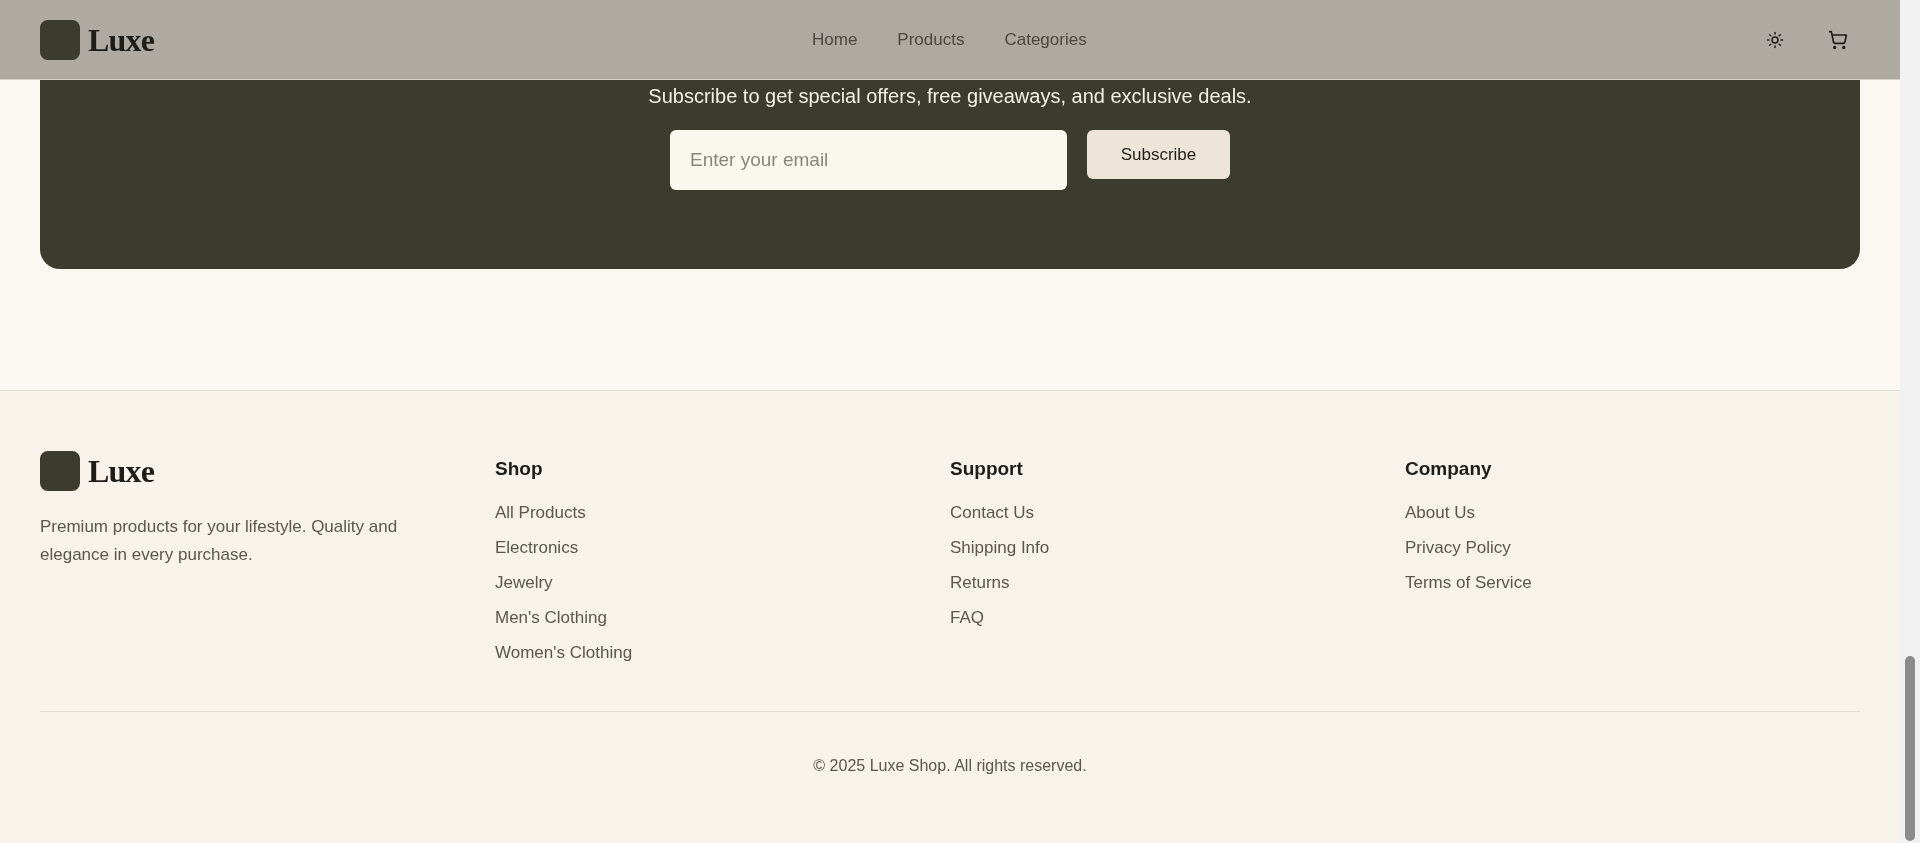 The image size is (1920, 843). What do you see at coordinates (1045, 39) in the screenshot?
I see `nav-link: Categories` at bounding box center [1045, 39].